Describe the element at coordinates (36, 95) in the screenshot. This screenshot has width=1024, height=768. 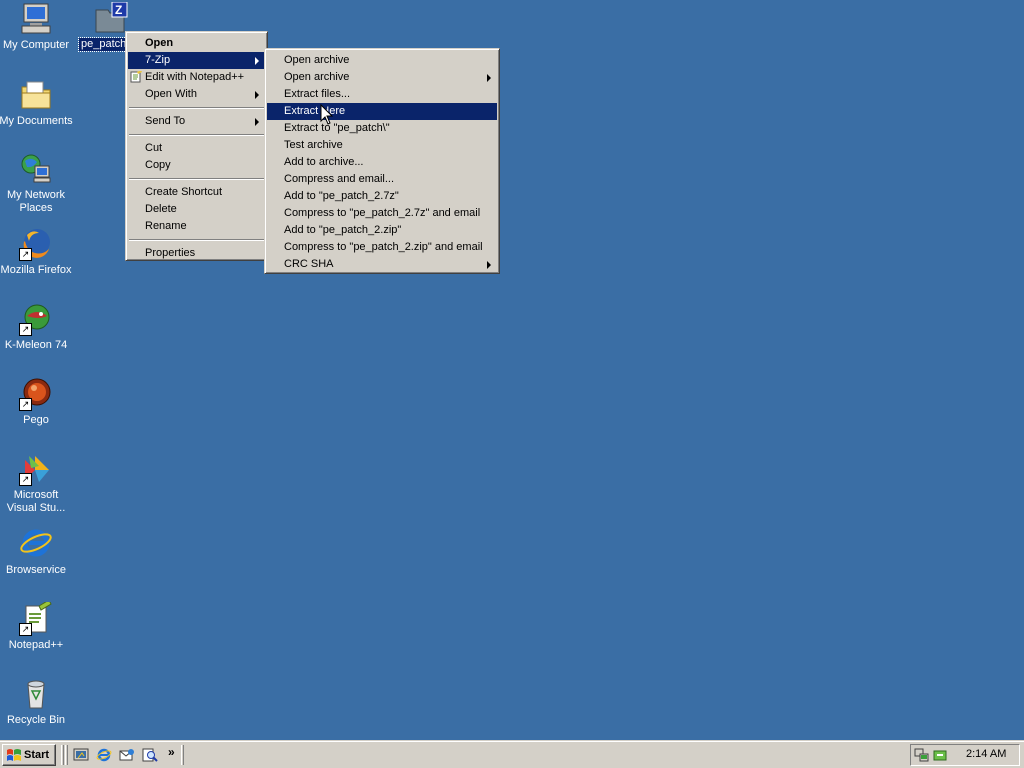
I see `my-documents-icon` at that location.